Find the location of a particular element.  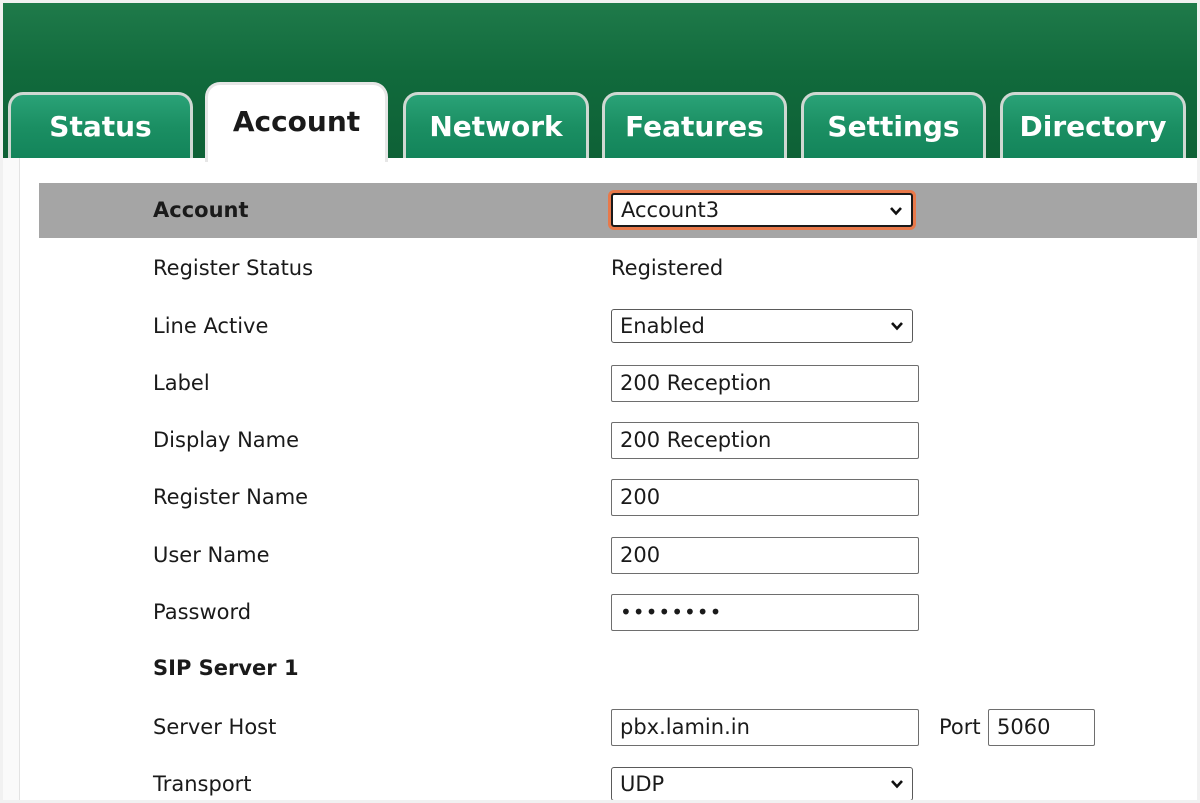

register-name-label: Register Name is located at coordinates (231, 497).